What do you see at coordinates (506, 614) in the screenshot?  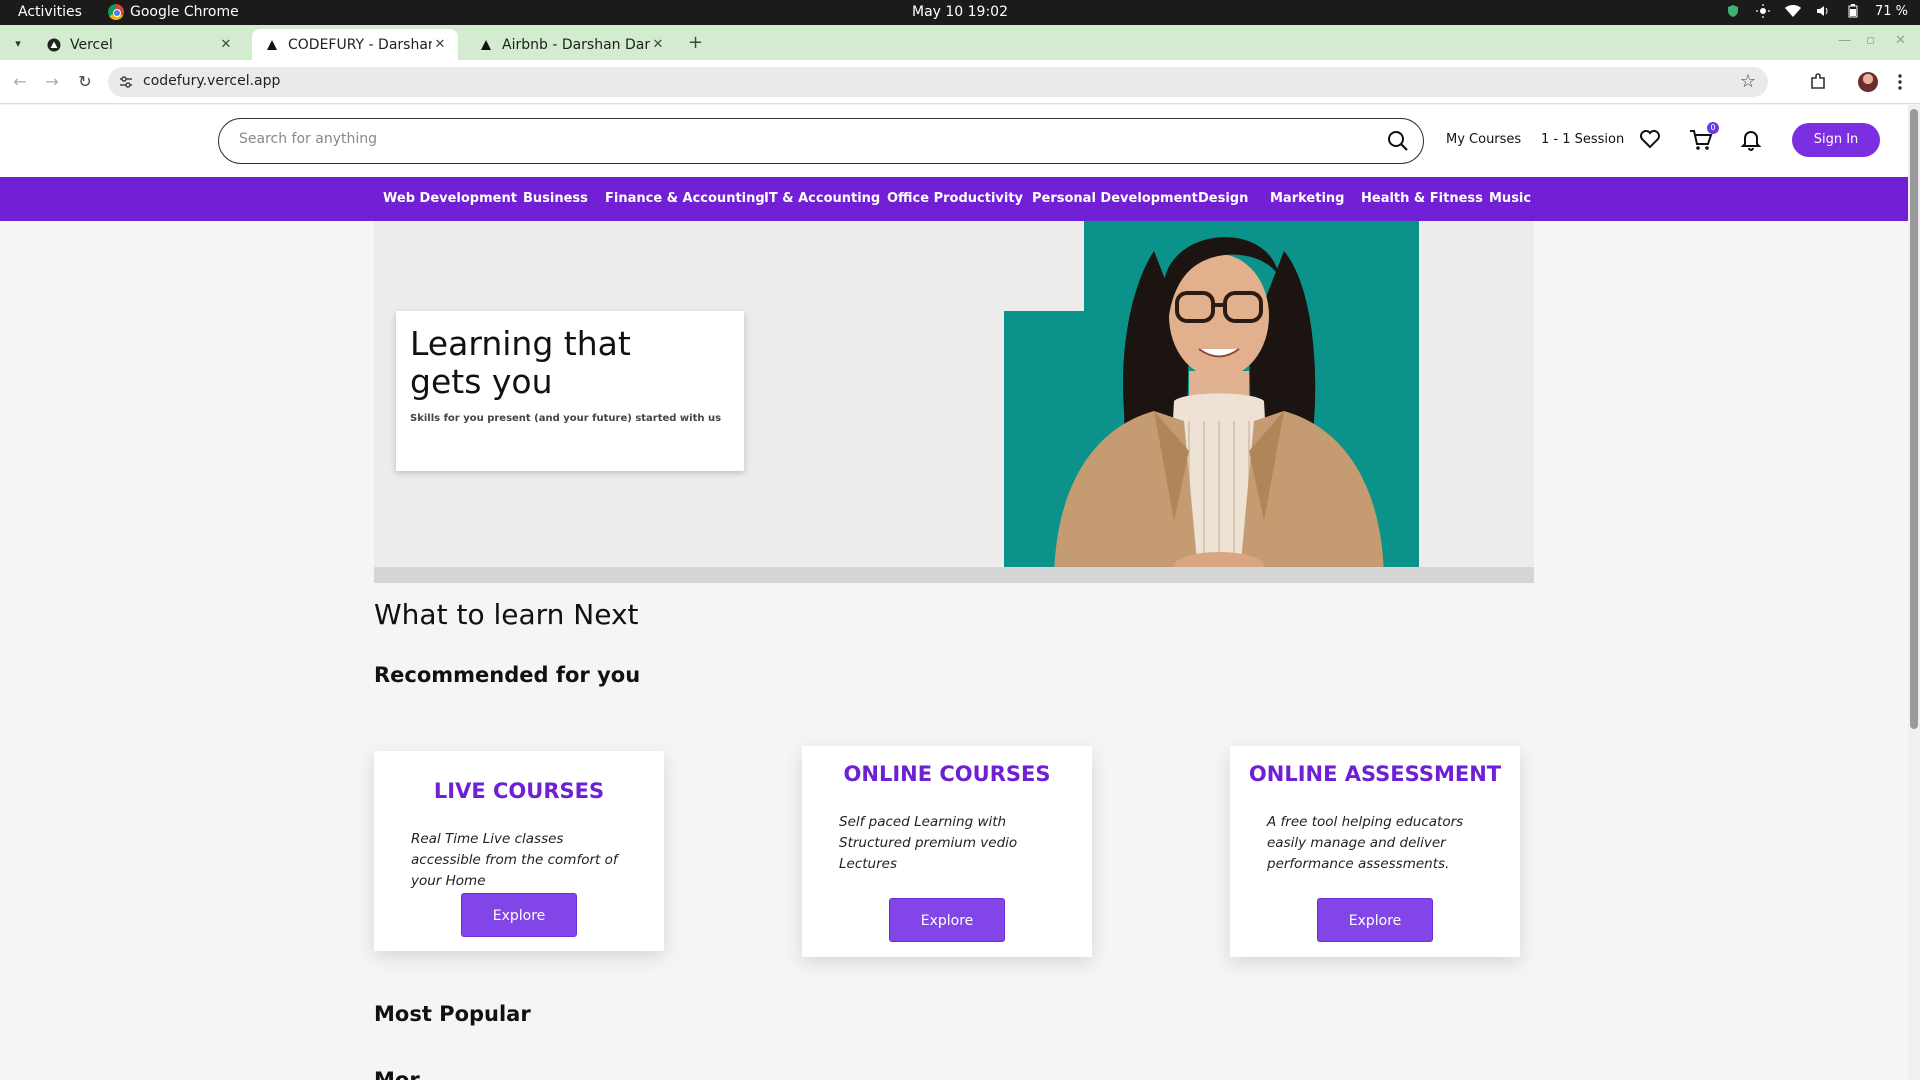 I see `what-to-learn-next-heading: What to learn Next` at bounding box center [506, 614].